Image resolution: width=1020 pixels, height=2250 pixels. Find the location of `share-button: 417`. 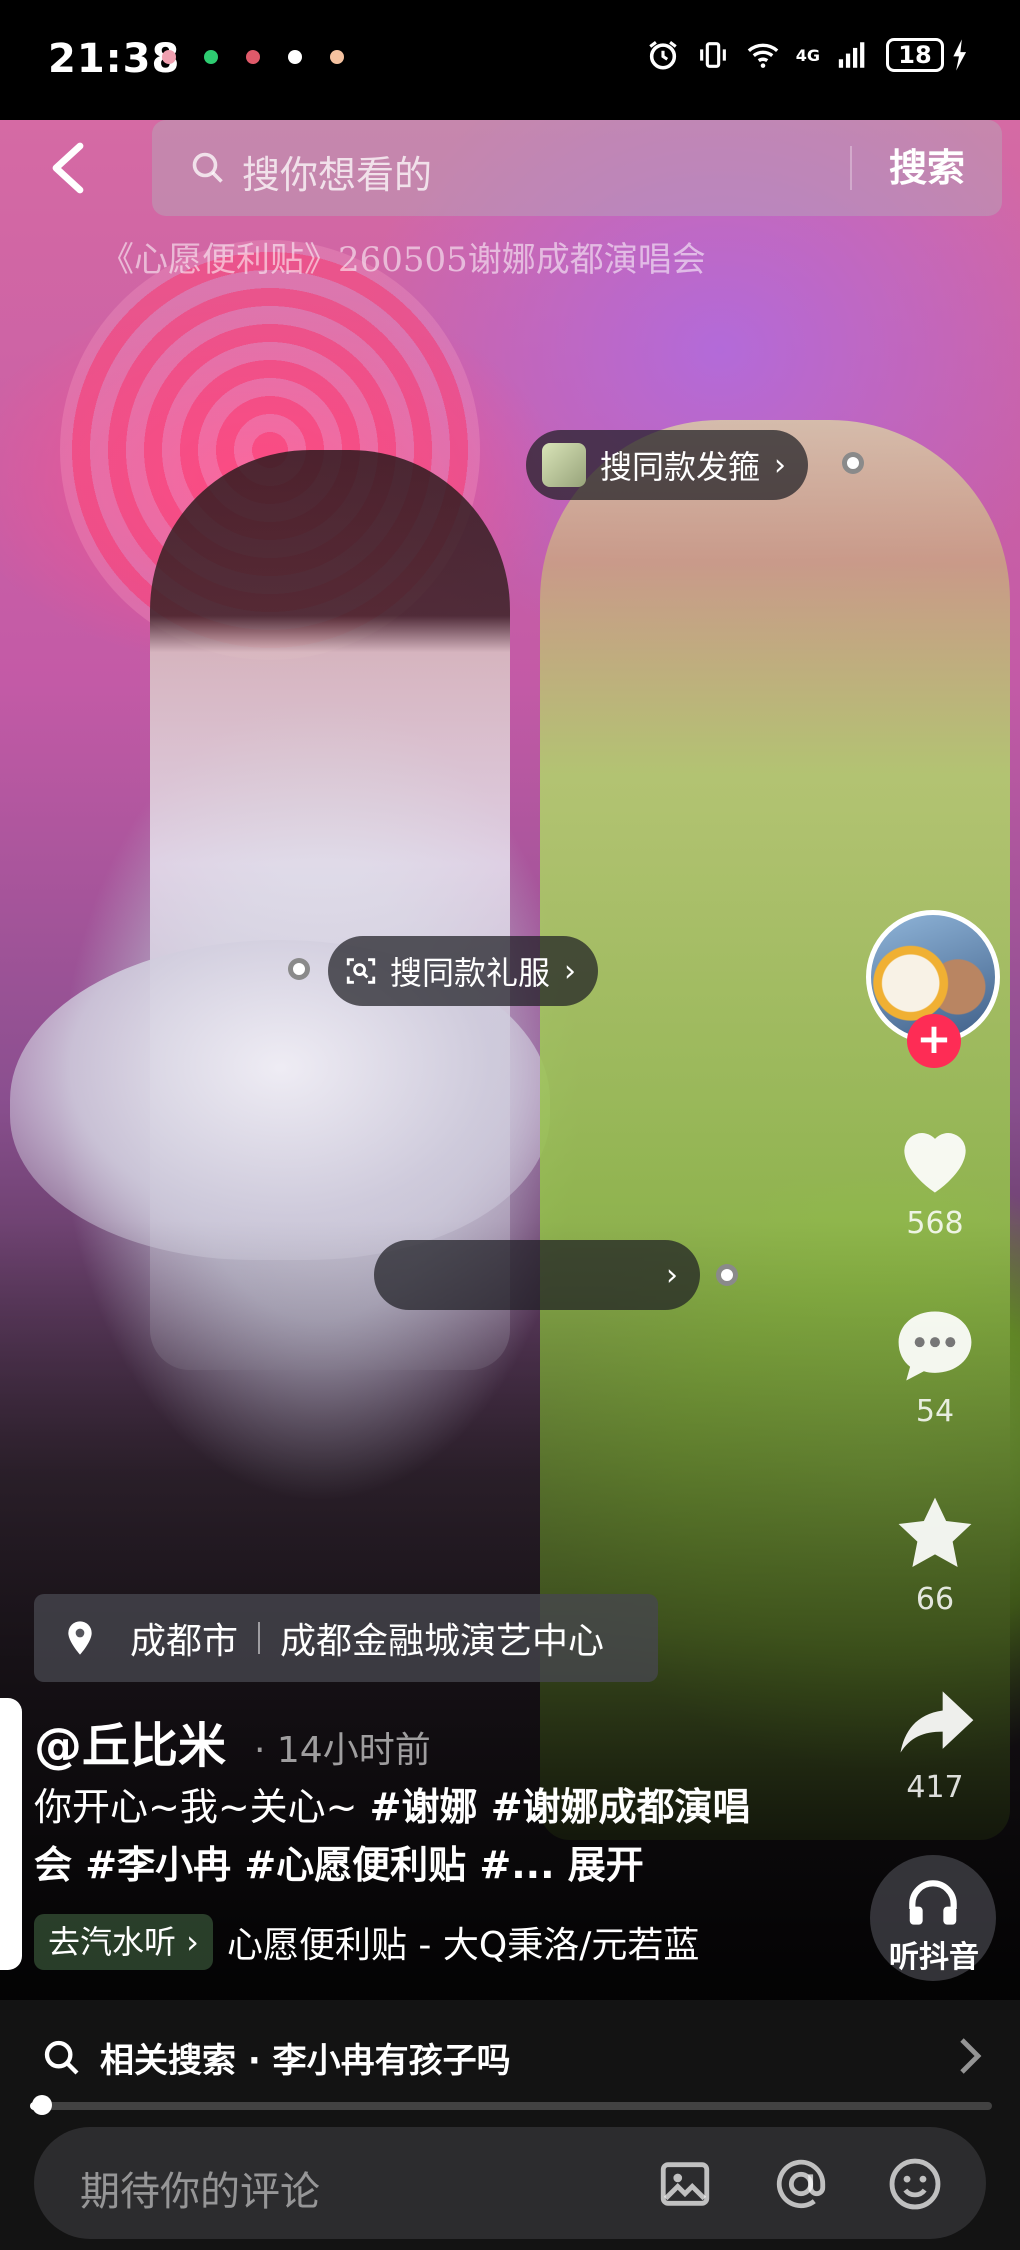

share-button: 417 is located at coordinates (935, 1740).